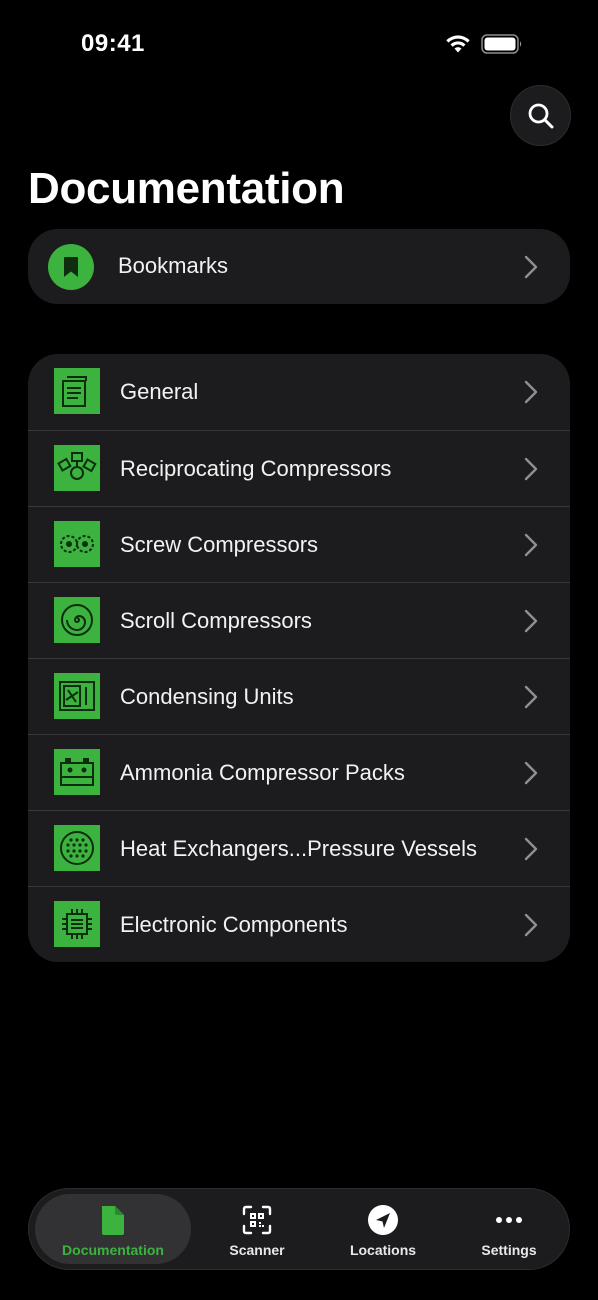 The image size is (598, 1300). I want to click on document-icon, so click(113, 1220).